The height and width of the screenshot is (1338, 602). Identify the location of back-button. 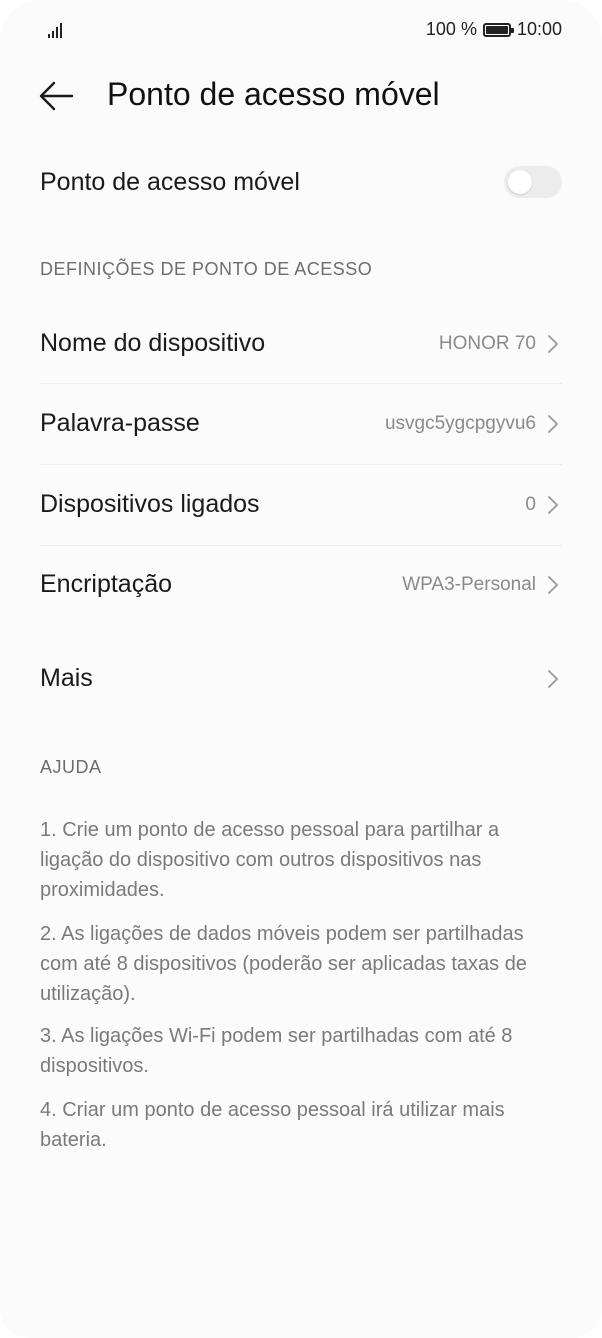
(56, 96).